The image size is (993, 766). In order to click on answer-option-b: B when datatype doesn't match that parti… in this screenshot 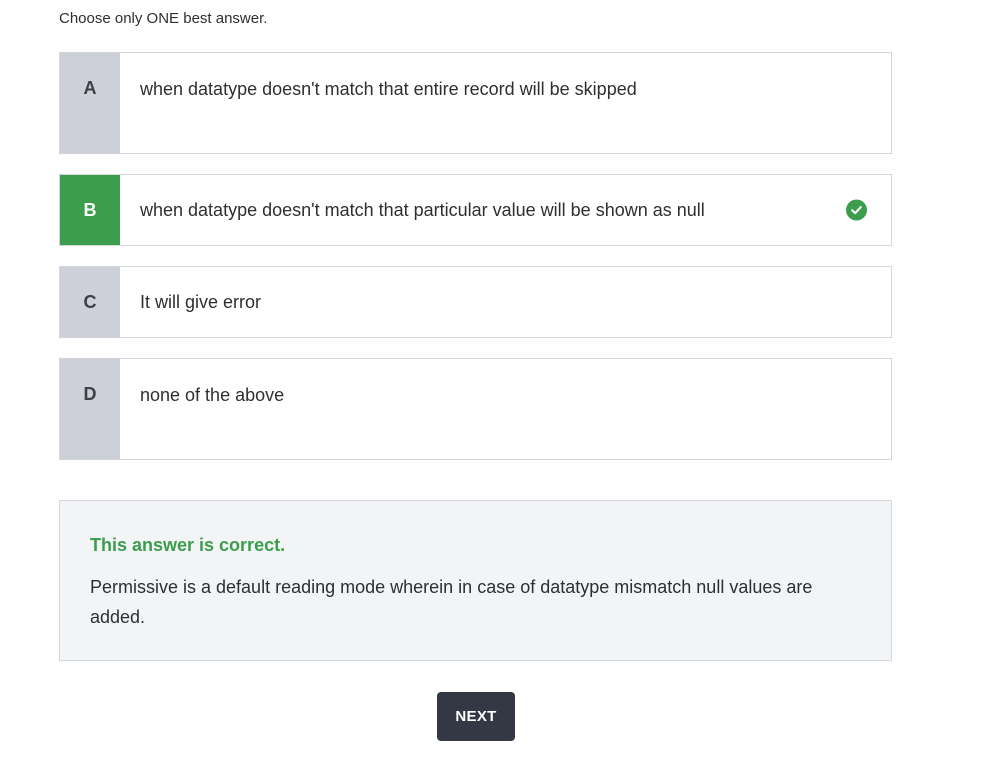, I will do `click(475, 210)`.